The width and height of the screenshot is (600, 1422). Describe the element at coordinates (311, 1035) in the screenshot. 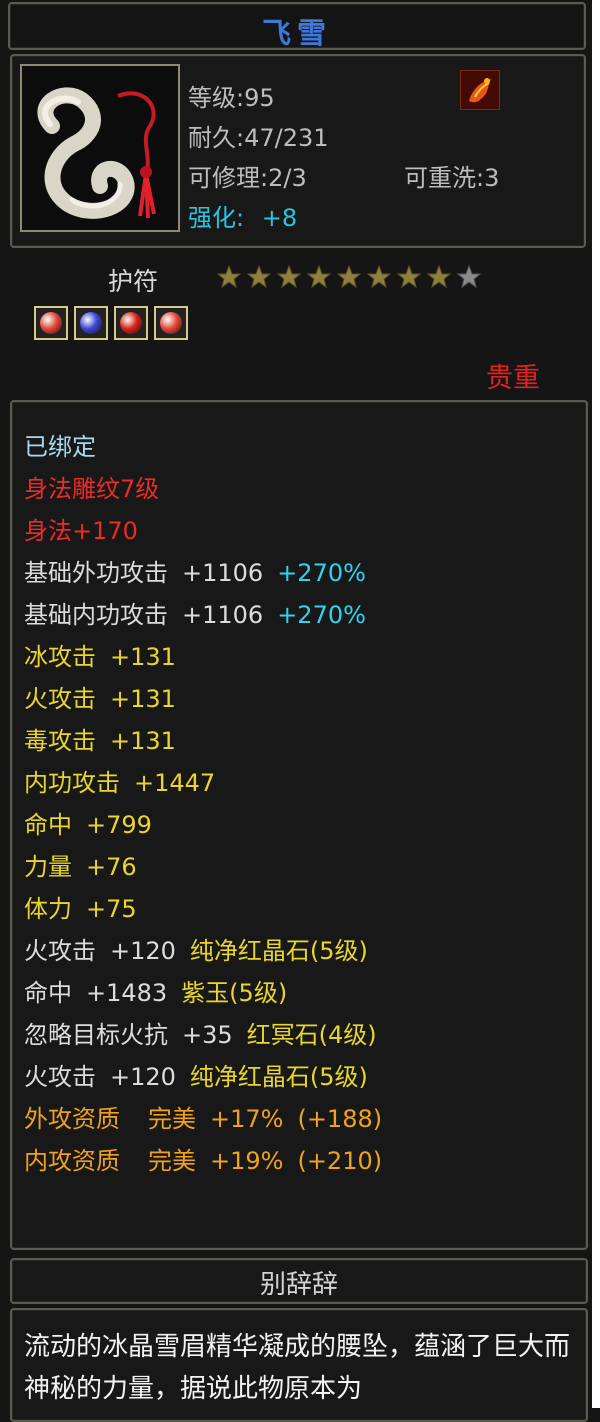

I see `gem-name: 红冥石(4级)` at that location.